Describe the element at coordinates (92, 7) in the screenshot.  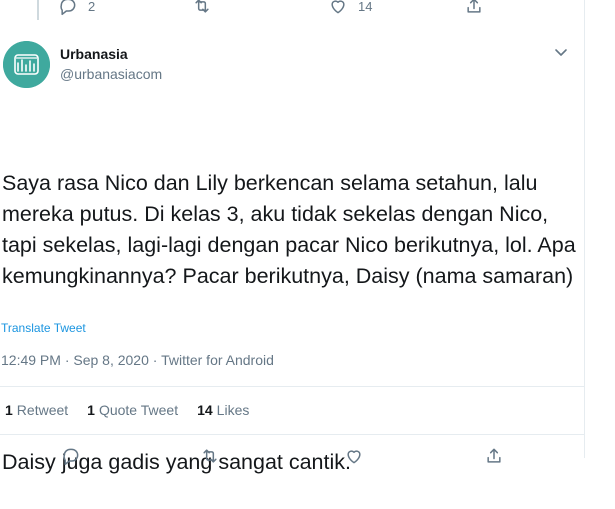
I see `reply-count: 2` at that location.